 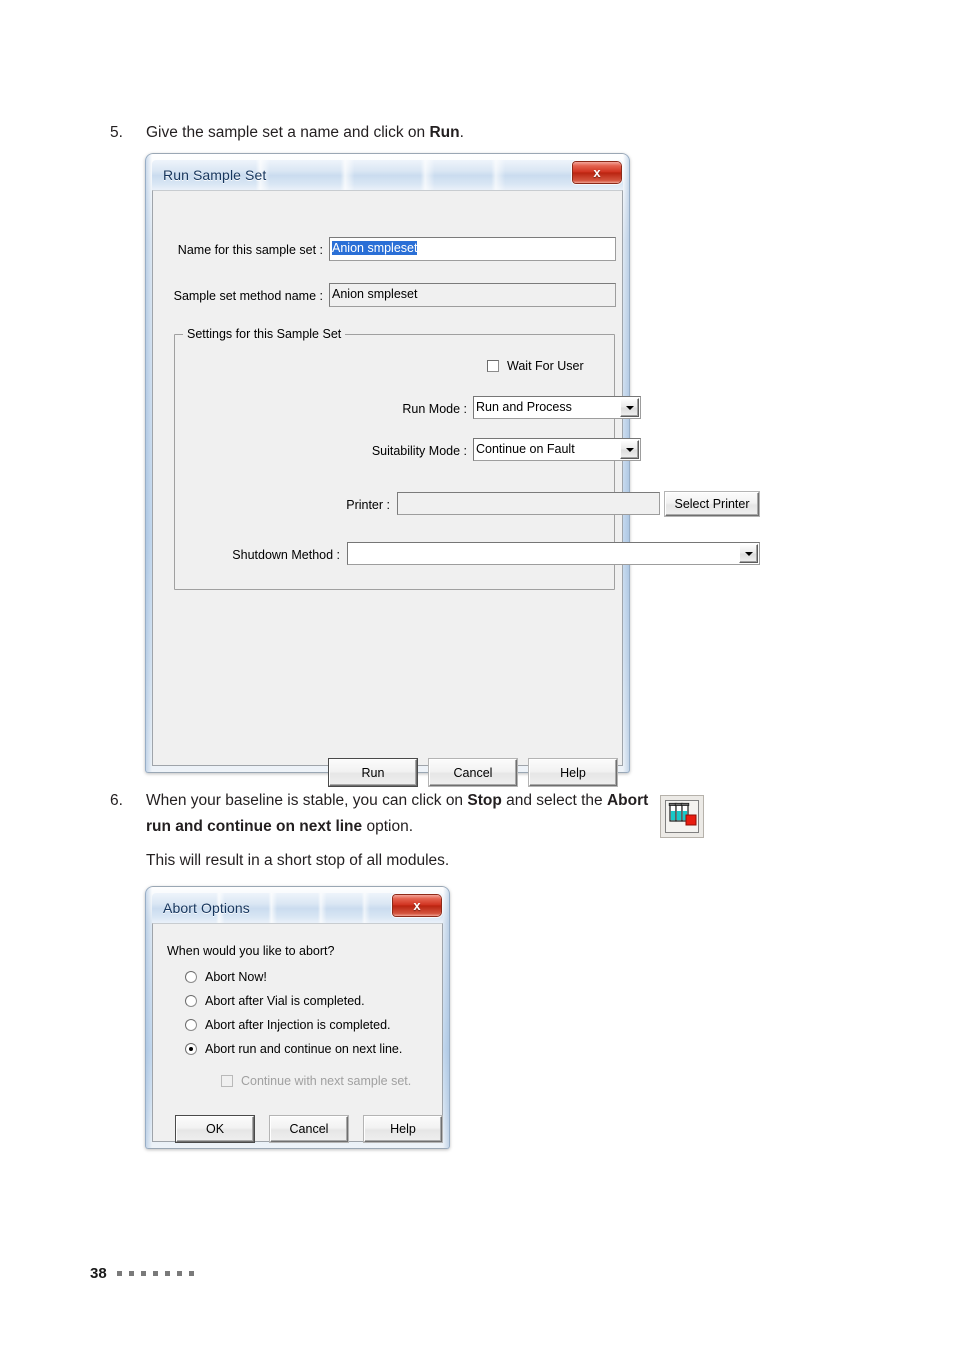 What do you see at coordinates (484, 800) in the screenshot?
I see `step-6-line1-bold: Stop` at bounding box center [484, 800].